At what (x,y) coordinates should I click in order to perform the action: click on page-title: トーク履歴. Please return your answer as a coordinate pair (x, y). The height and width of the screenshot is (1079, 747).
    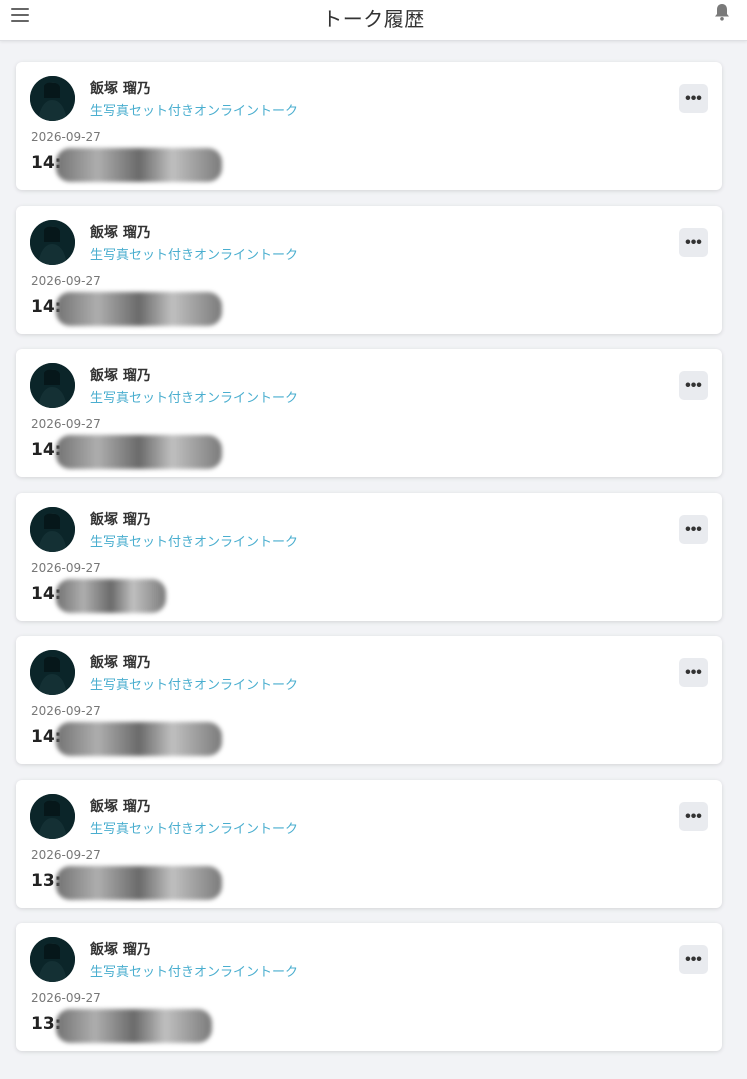
    Looking at the image, I should click on (373, 19).